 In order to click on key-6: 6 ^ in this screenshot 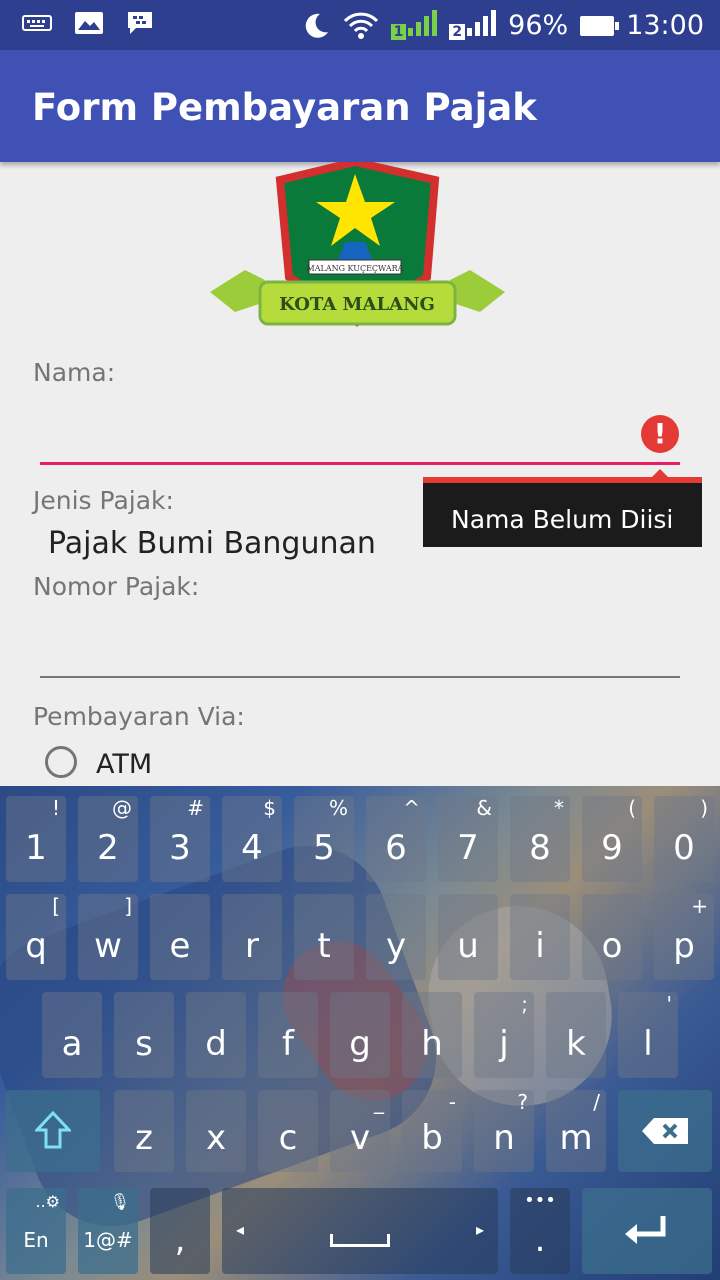, I will do `click(396, 839)`.